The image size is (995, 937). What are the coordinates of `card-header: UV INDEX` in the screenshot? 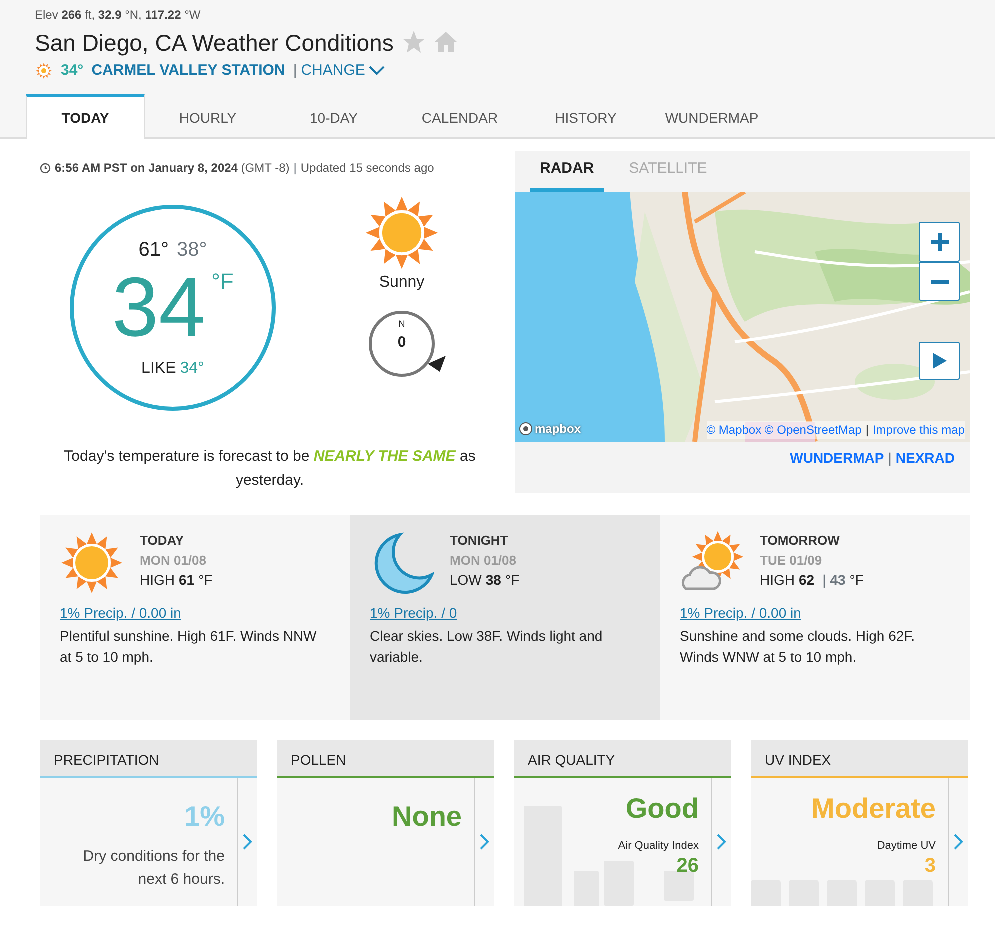 It's located at (859, 759).